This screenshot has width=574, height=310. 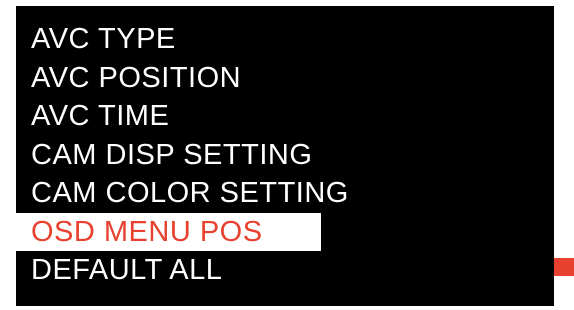 I want to click on menu-item-cam-color-setting: CAM COLOR SETTING, so click(x=182, y=193).